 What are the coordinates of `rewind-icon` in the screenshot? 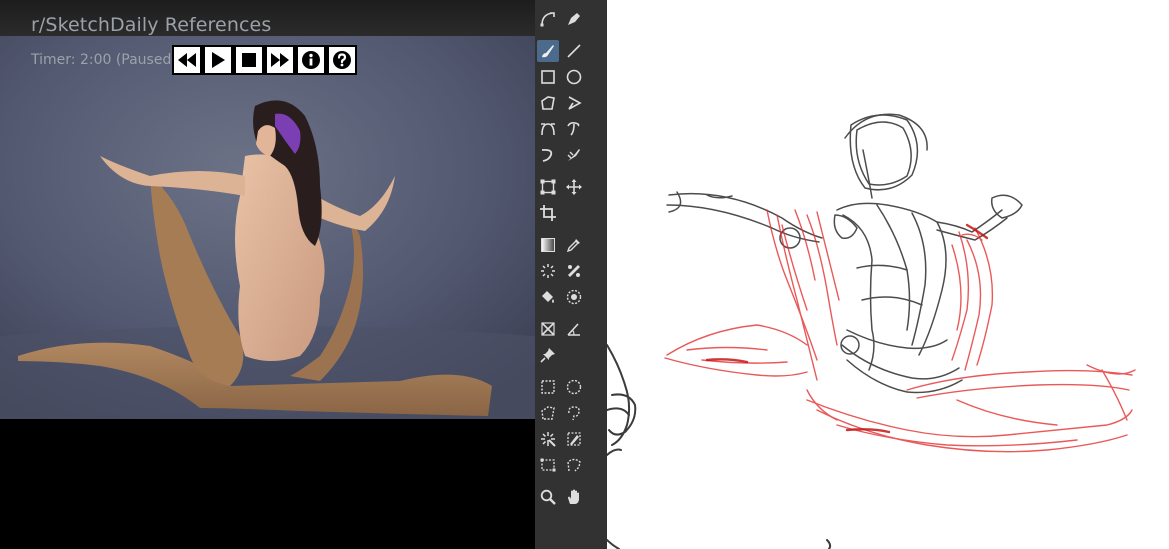 It's located at (187, 60).